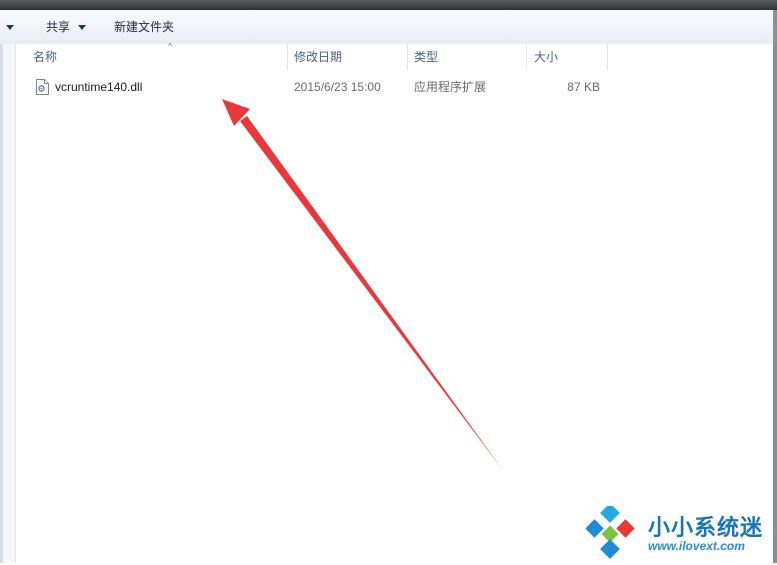  I want to click on site-logo-icon, so click(610, 531).